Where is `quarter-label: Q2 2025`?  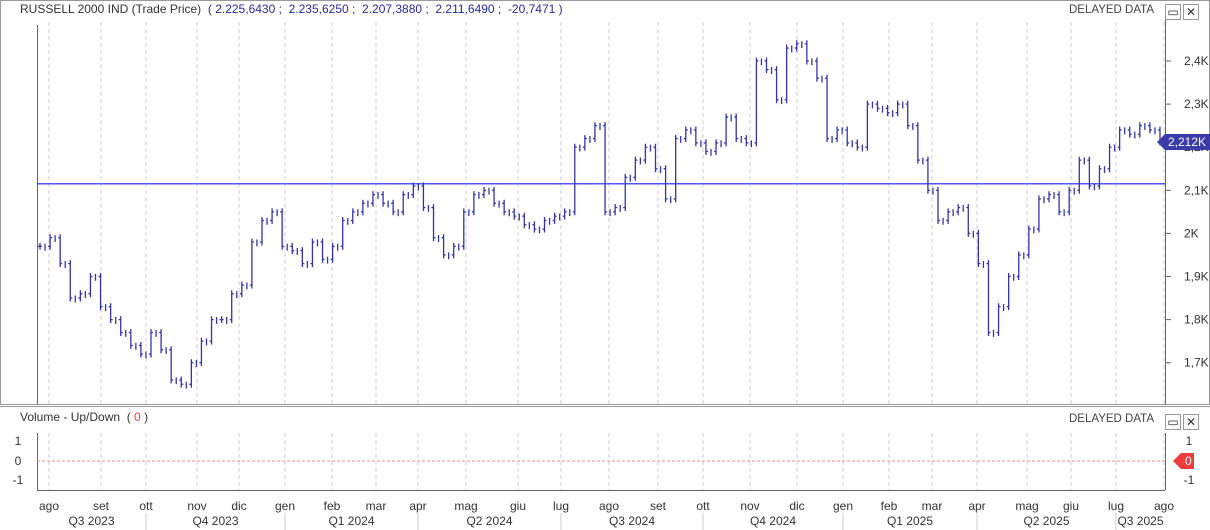 quarter-label: Q2 2025 is located at coordinates (1046, 521).